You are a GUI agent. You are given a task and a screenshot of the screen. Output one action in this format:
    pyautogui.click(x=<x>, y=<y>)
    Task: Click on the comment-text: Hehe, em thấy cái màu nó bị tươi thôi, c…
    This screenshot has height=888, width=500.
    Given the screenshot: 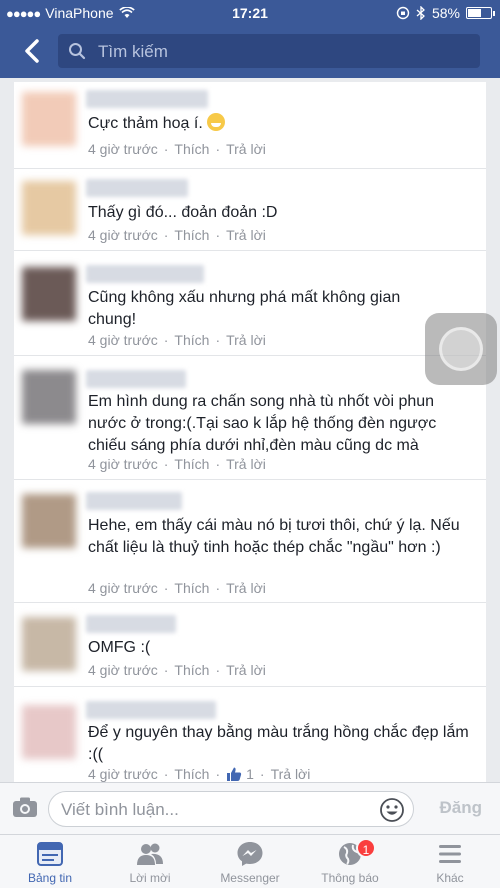 What is the action you would take?
    pyautogui.click(x=274, y=536)
    